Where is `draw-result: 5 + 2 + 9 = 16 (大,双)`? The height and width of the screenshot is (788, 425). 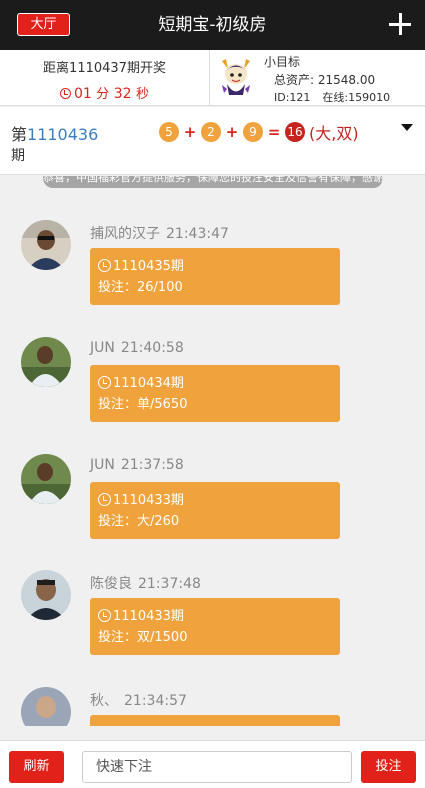 draw-result: 5 + 2 + 9 = 16 (大,双) is located at coordinates (259, 132).